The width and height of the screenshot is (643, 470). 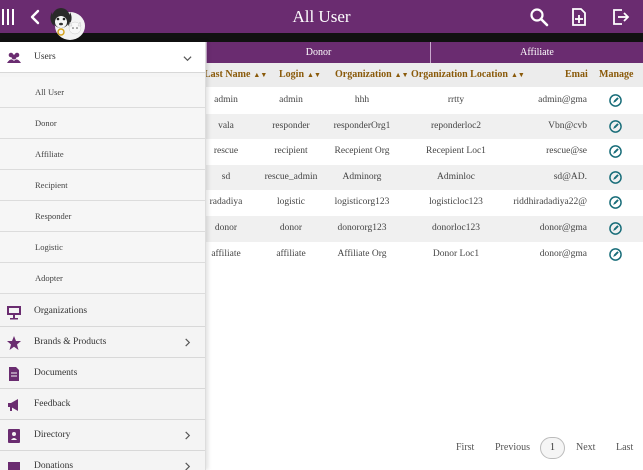 I want to click on search-icon, so click(x=539, y=17).